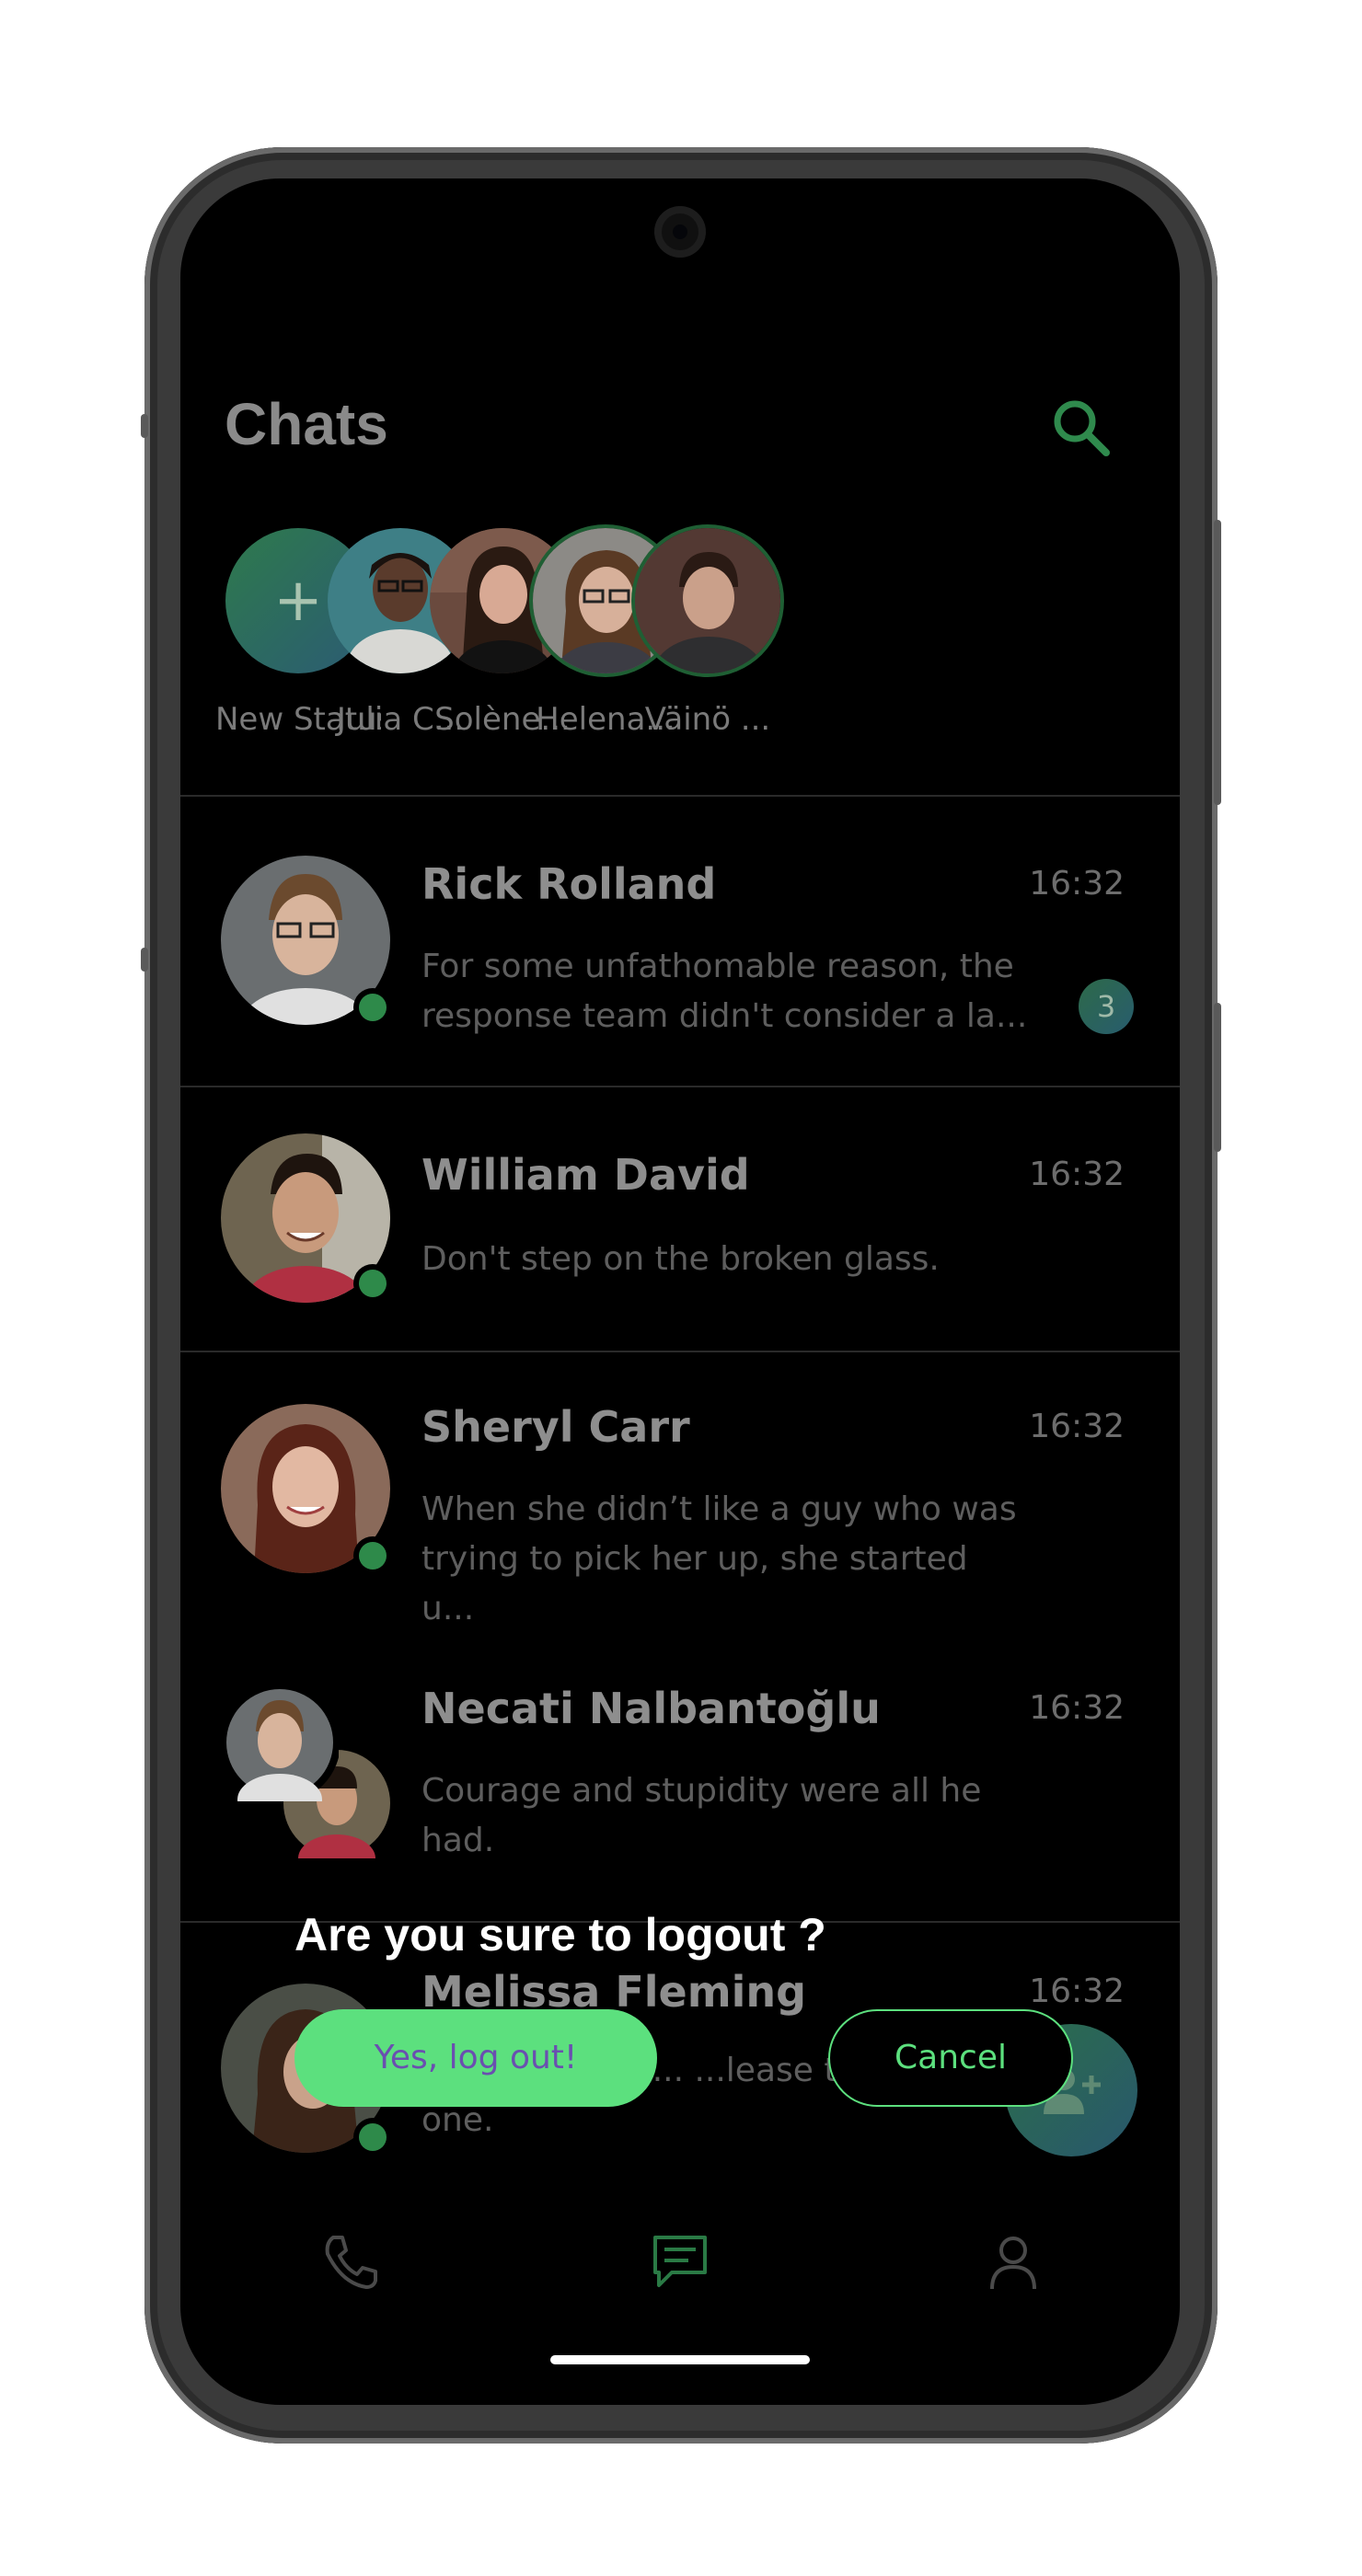 This screenshot has height=2576, width=1362. What do you see at coordinates (306, 424) in the screenshot?
I see `page-title: Chats` at bounding box center [306, 424].